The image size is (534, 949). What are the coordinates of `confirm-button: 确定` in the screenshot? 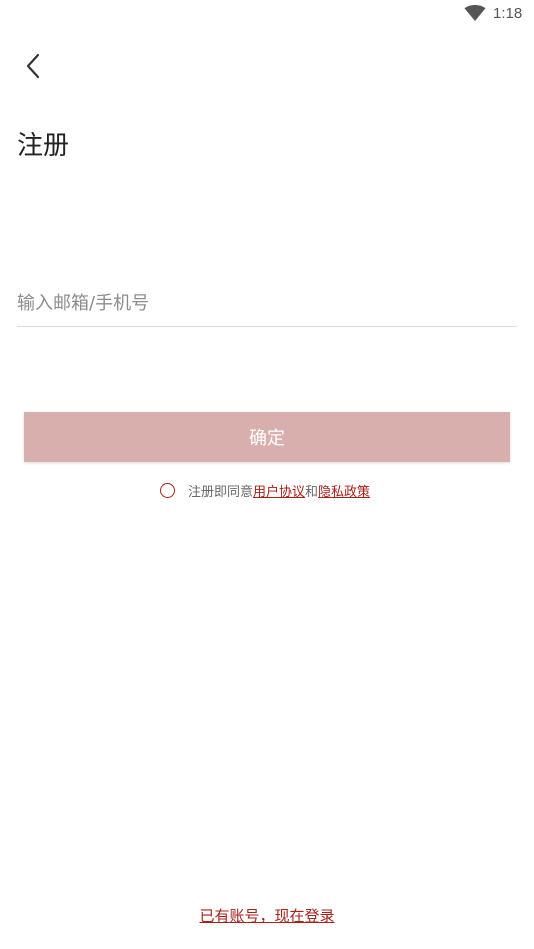 It's located at (267, 437).